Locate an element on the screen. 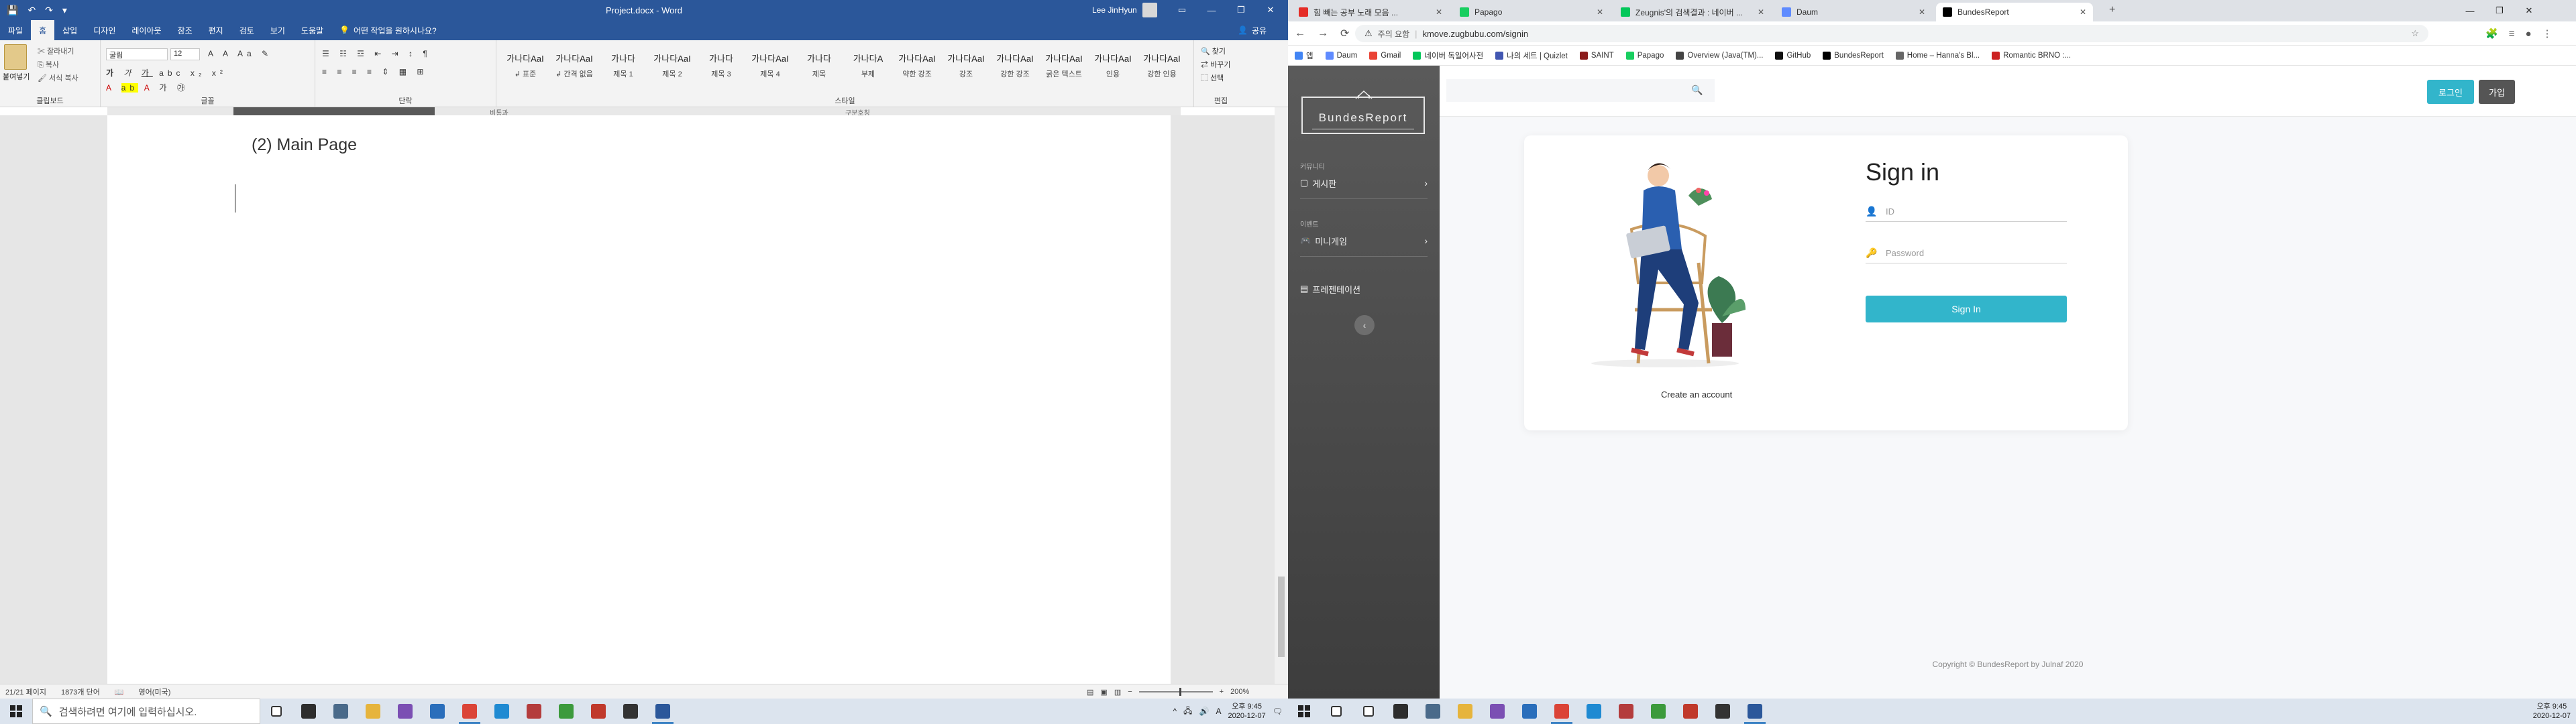 This screenshot has height=724, width=2576. bookmark-item: 네이버 독일어사전 is located at coordinates (1448, 55).